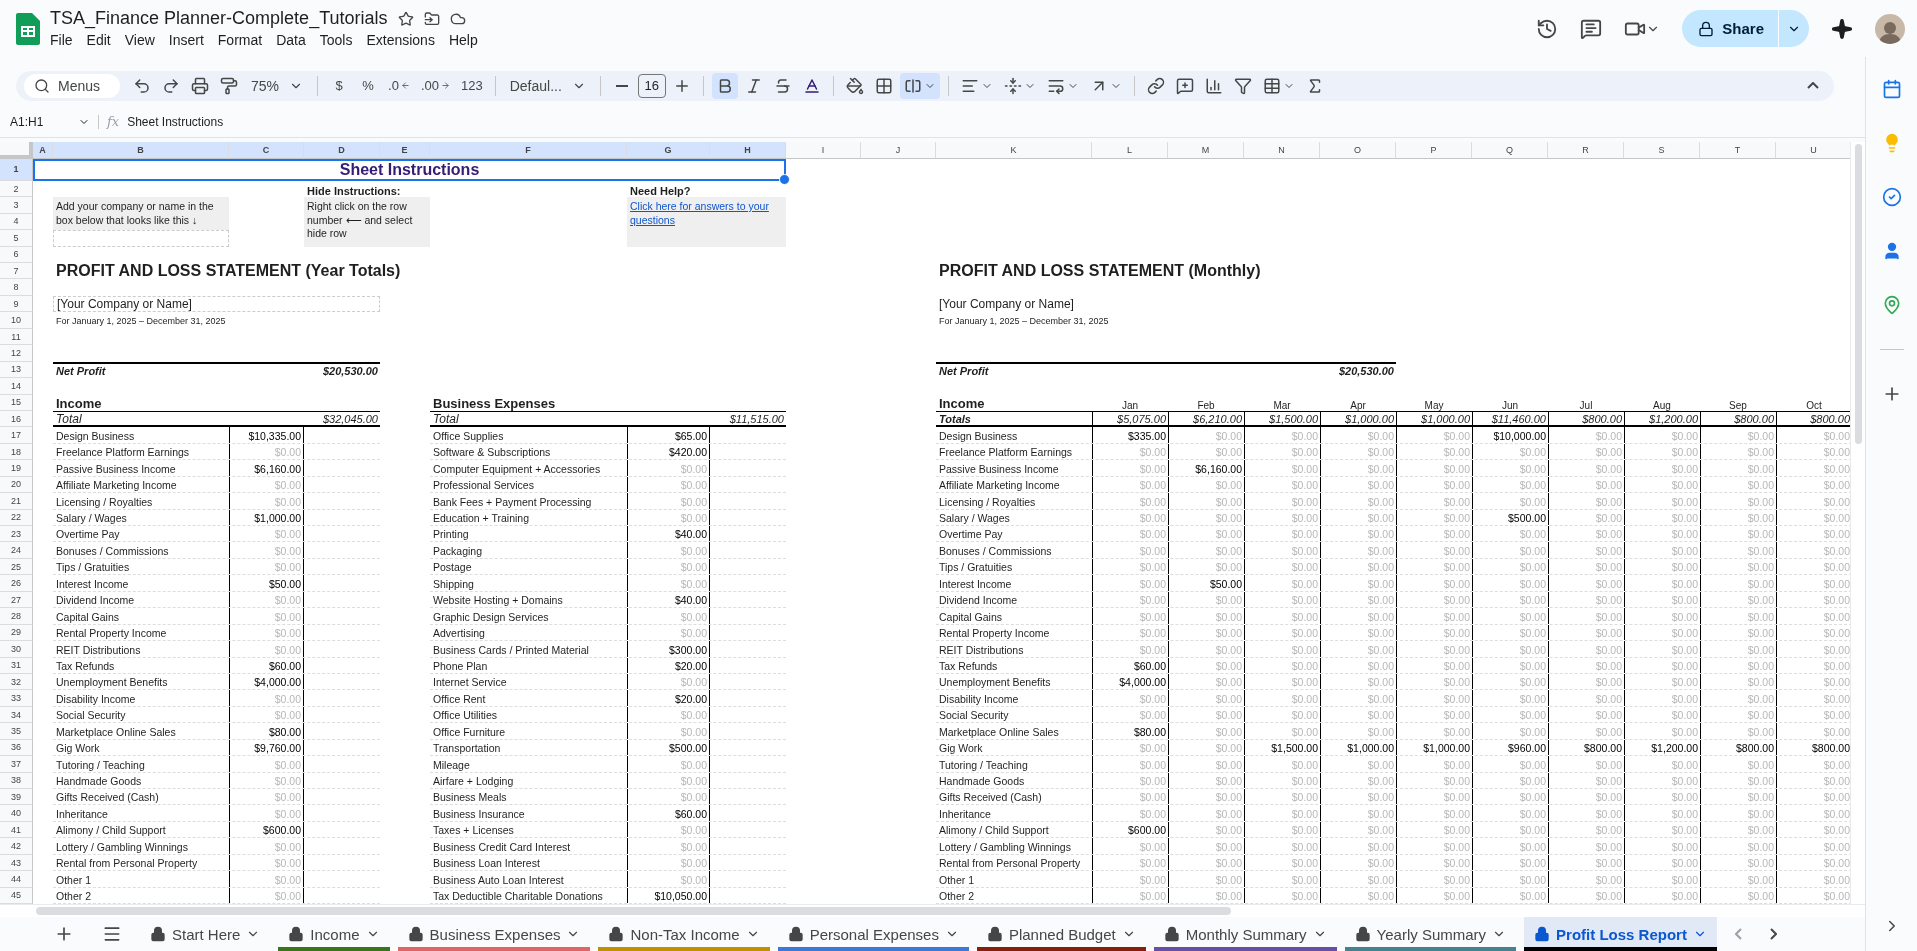 Image resolution: width=1917 pixels, height=951 pixels. What do you see at coordinates (141, 150) in the screenshot?
I see `column-header: B` at bounding box center [141, 150].